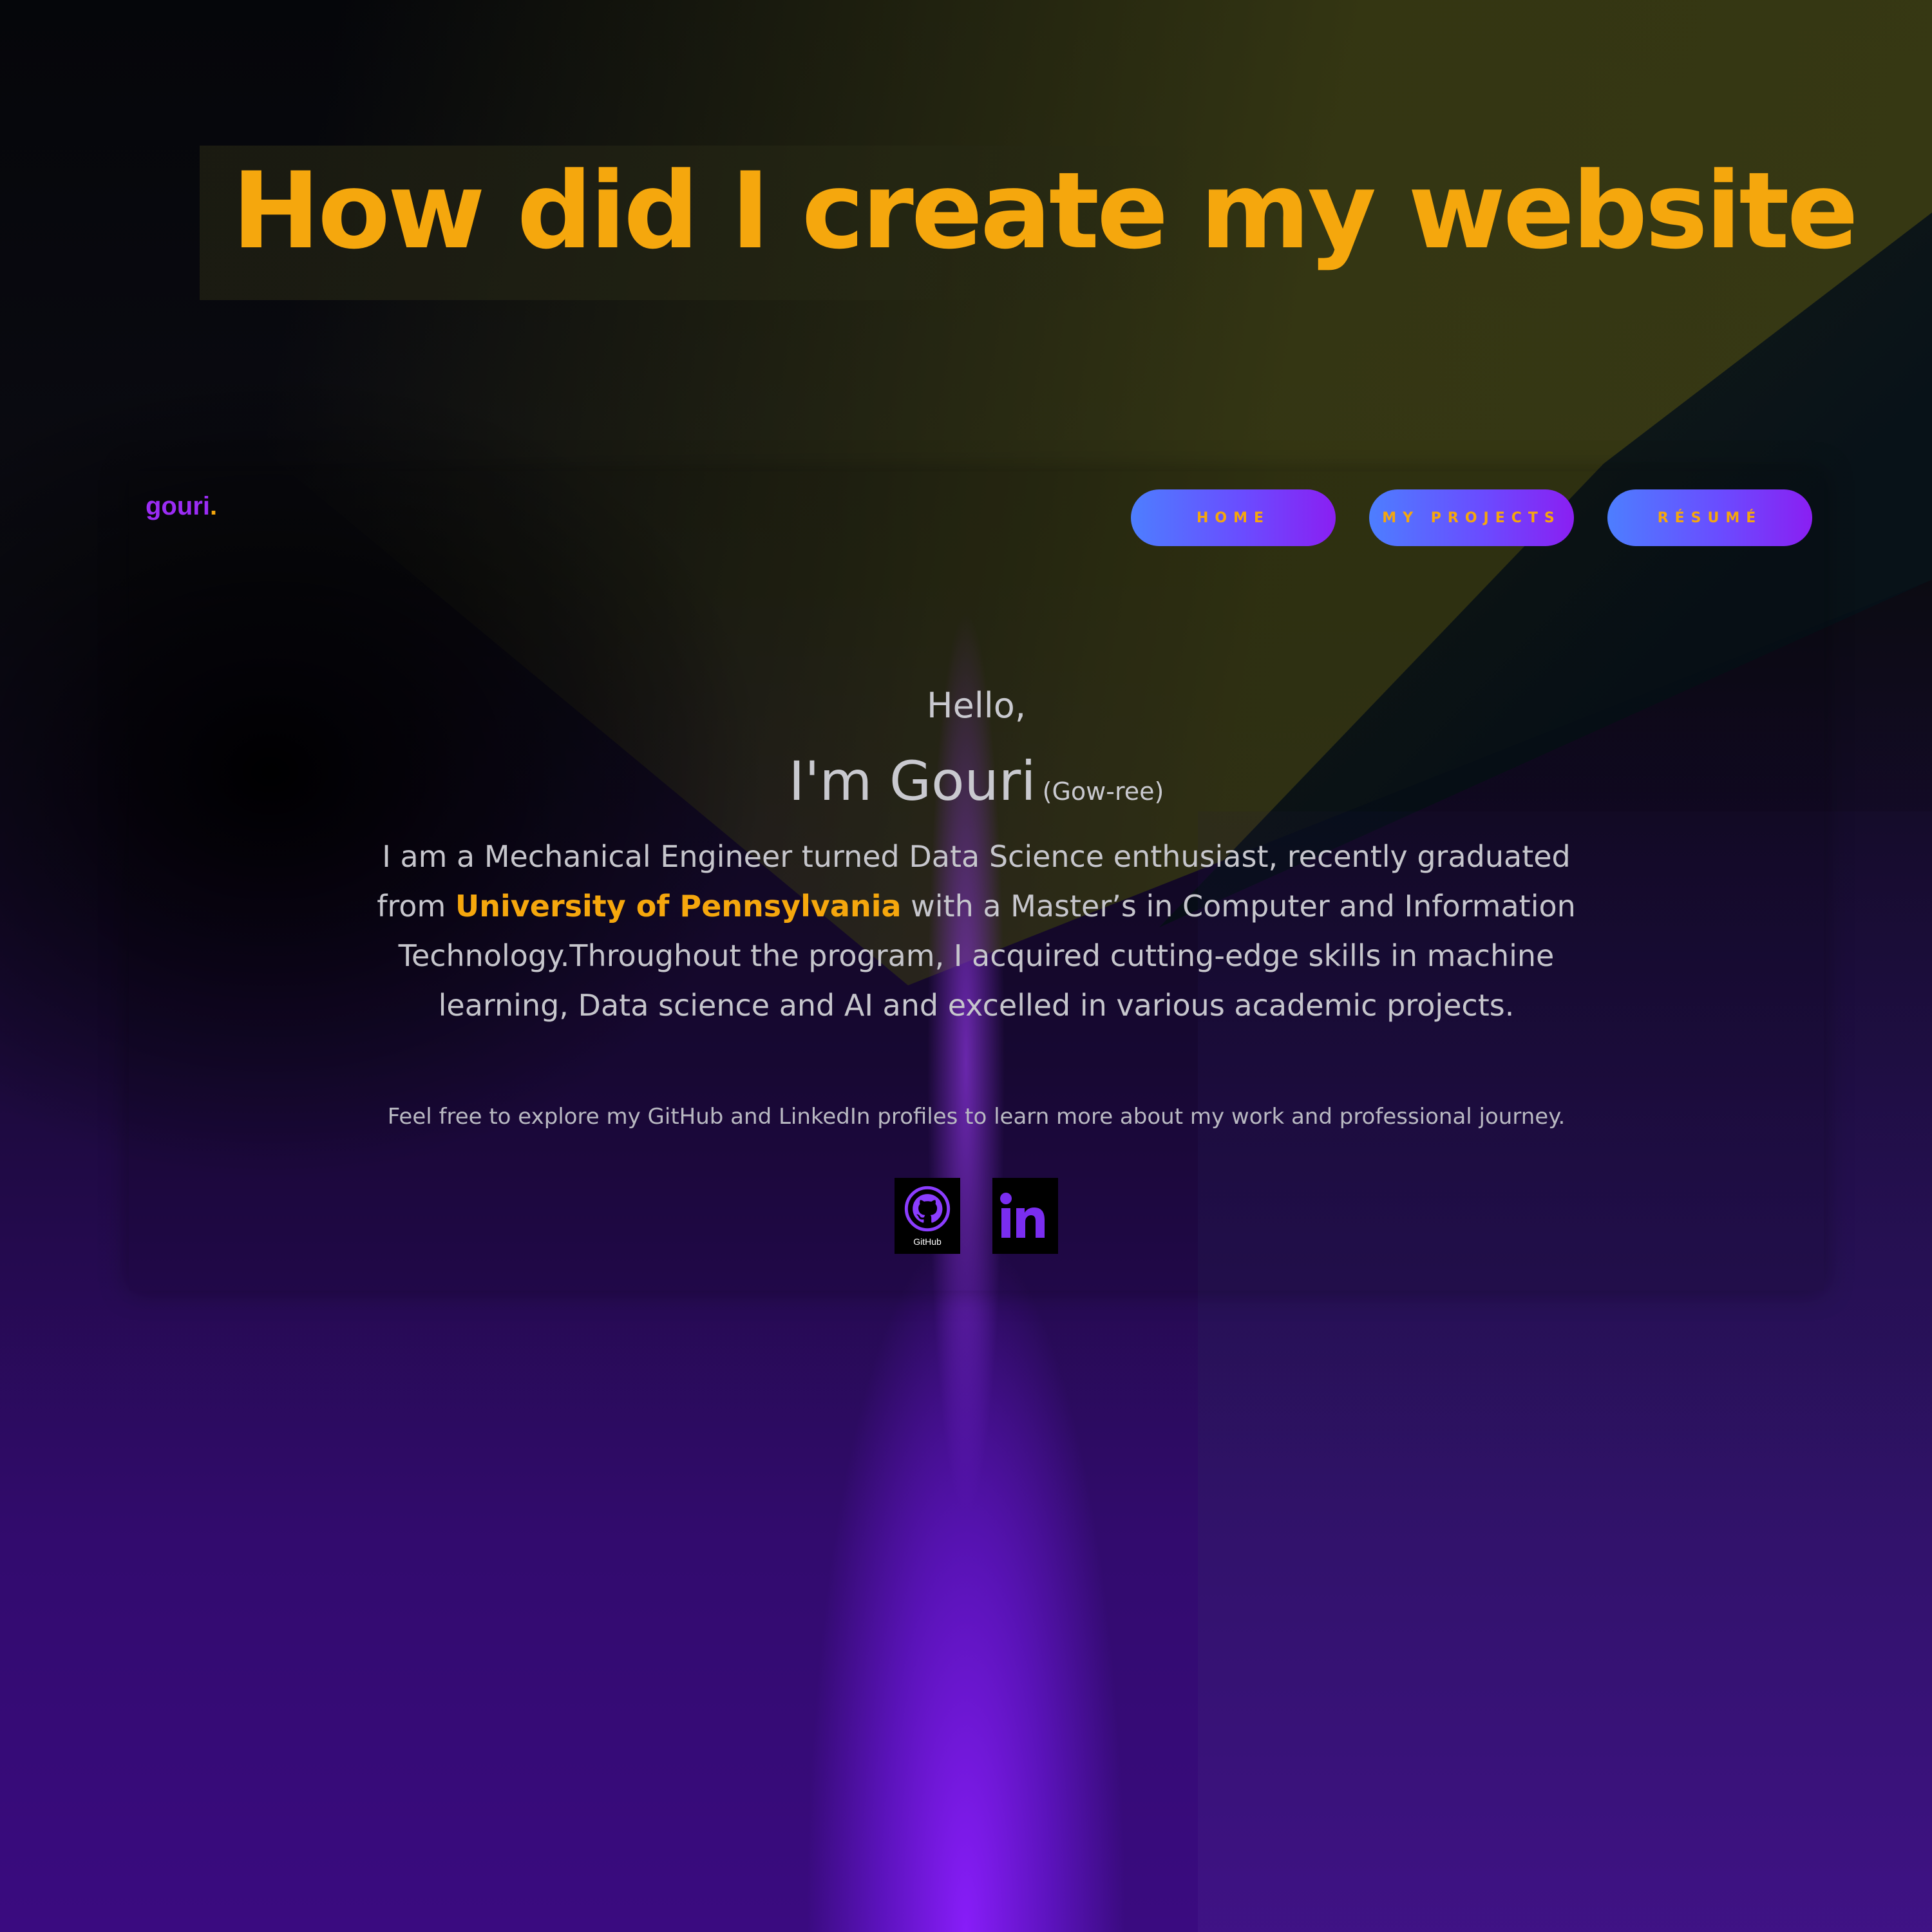  What do you see at coordinates (178, 506) in the screenshot?
I see `site-logo-text: gouri` at bounding box center [178, 506].